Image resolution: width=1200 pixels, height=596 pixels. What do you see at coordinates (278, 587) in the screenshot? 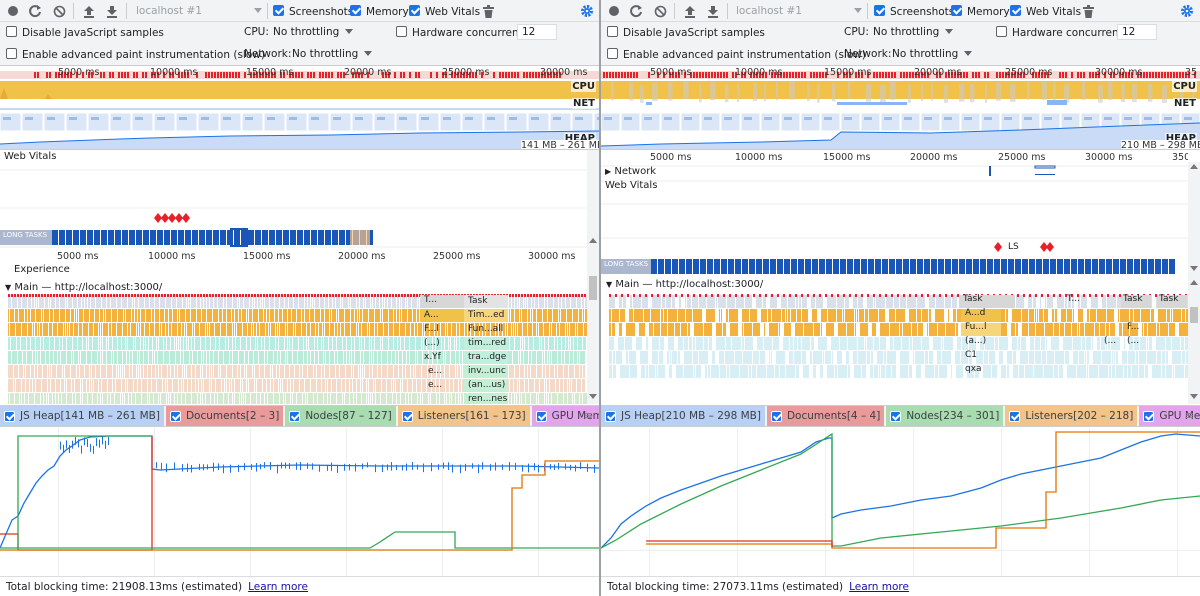
I see `learn-more-link: Learn more` at bounding box center [278, 587].